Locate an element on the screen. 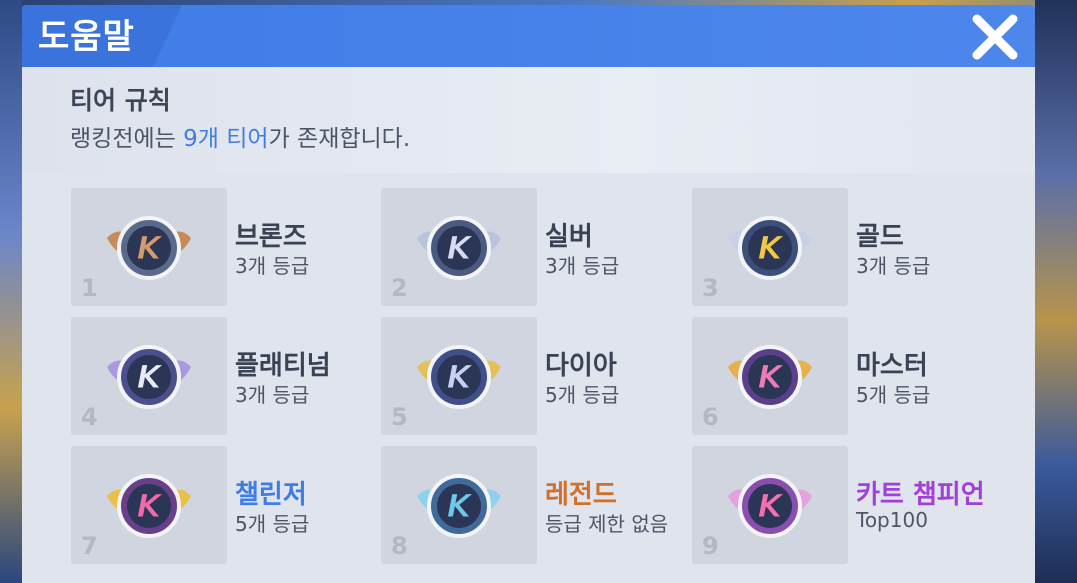 The image size is (1077, 583). tier-card: K 2 실버 3개 등급 is located at coordinates (531, 247).